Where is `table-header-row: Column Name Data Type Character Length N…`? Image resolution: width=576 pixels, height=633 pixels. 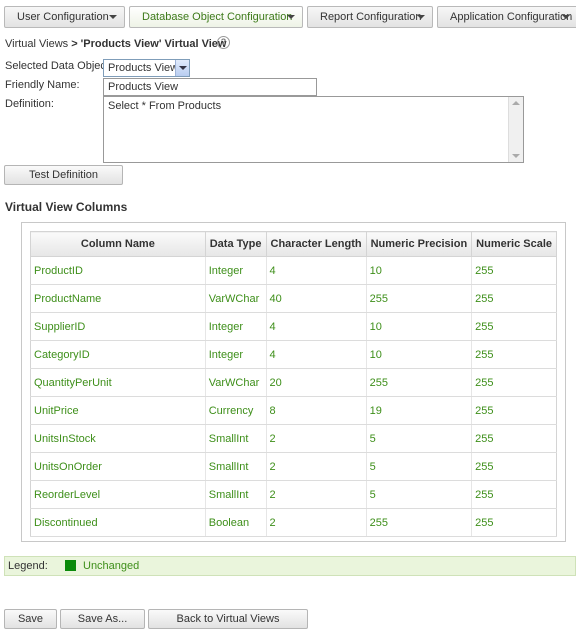
table-header-row: Column Name Data Type Character Length N… is located at coordinates (293, 244).